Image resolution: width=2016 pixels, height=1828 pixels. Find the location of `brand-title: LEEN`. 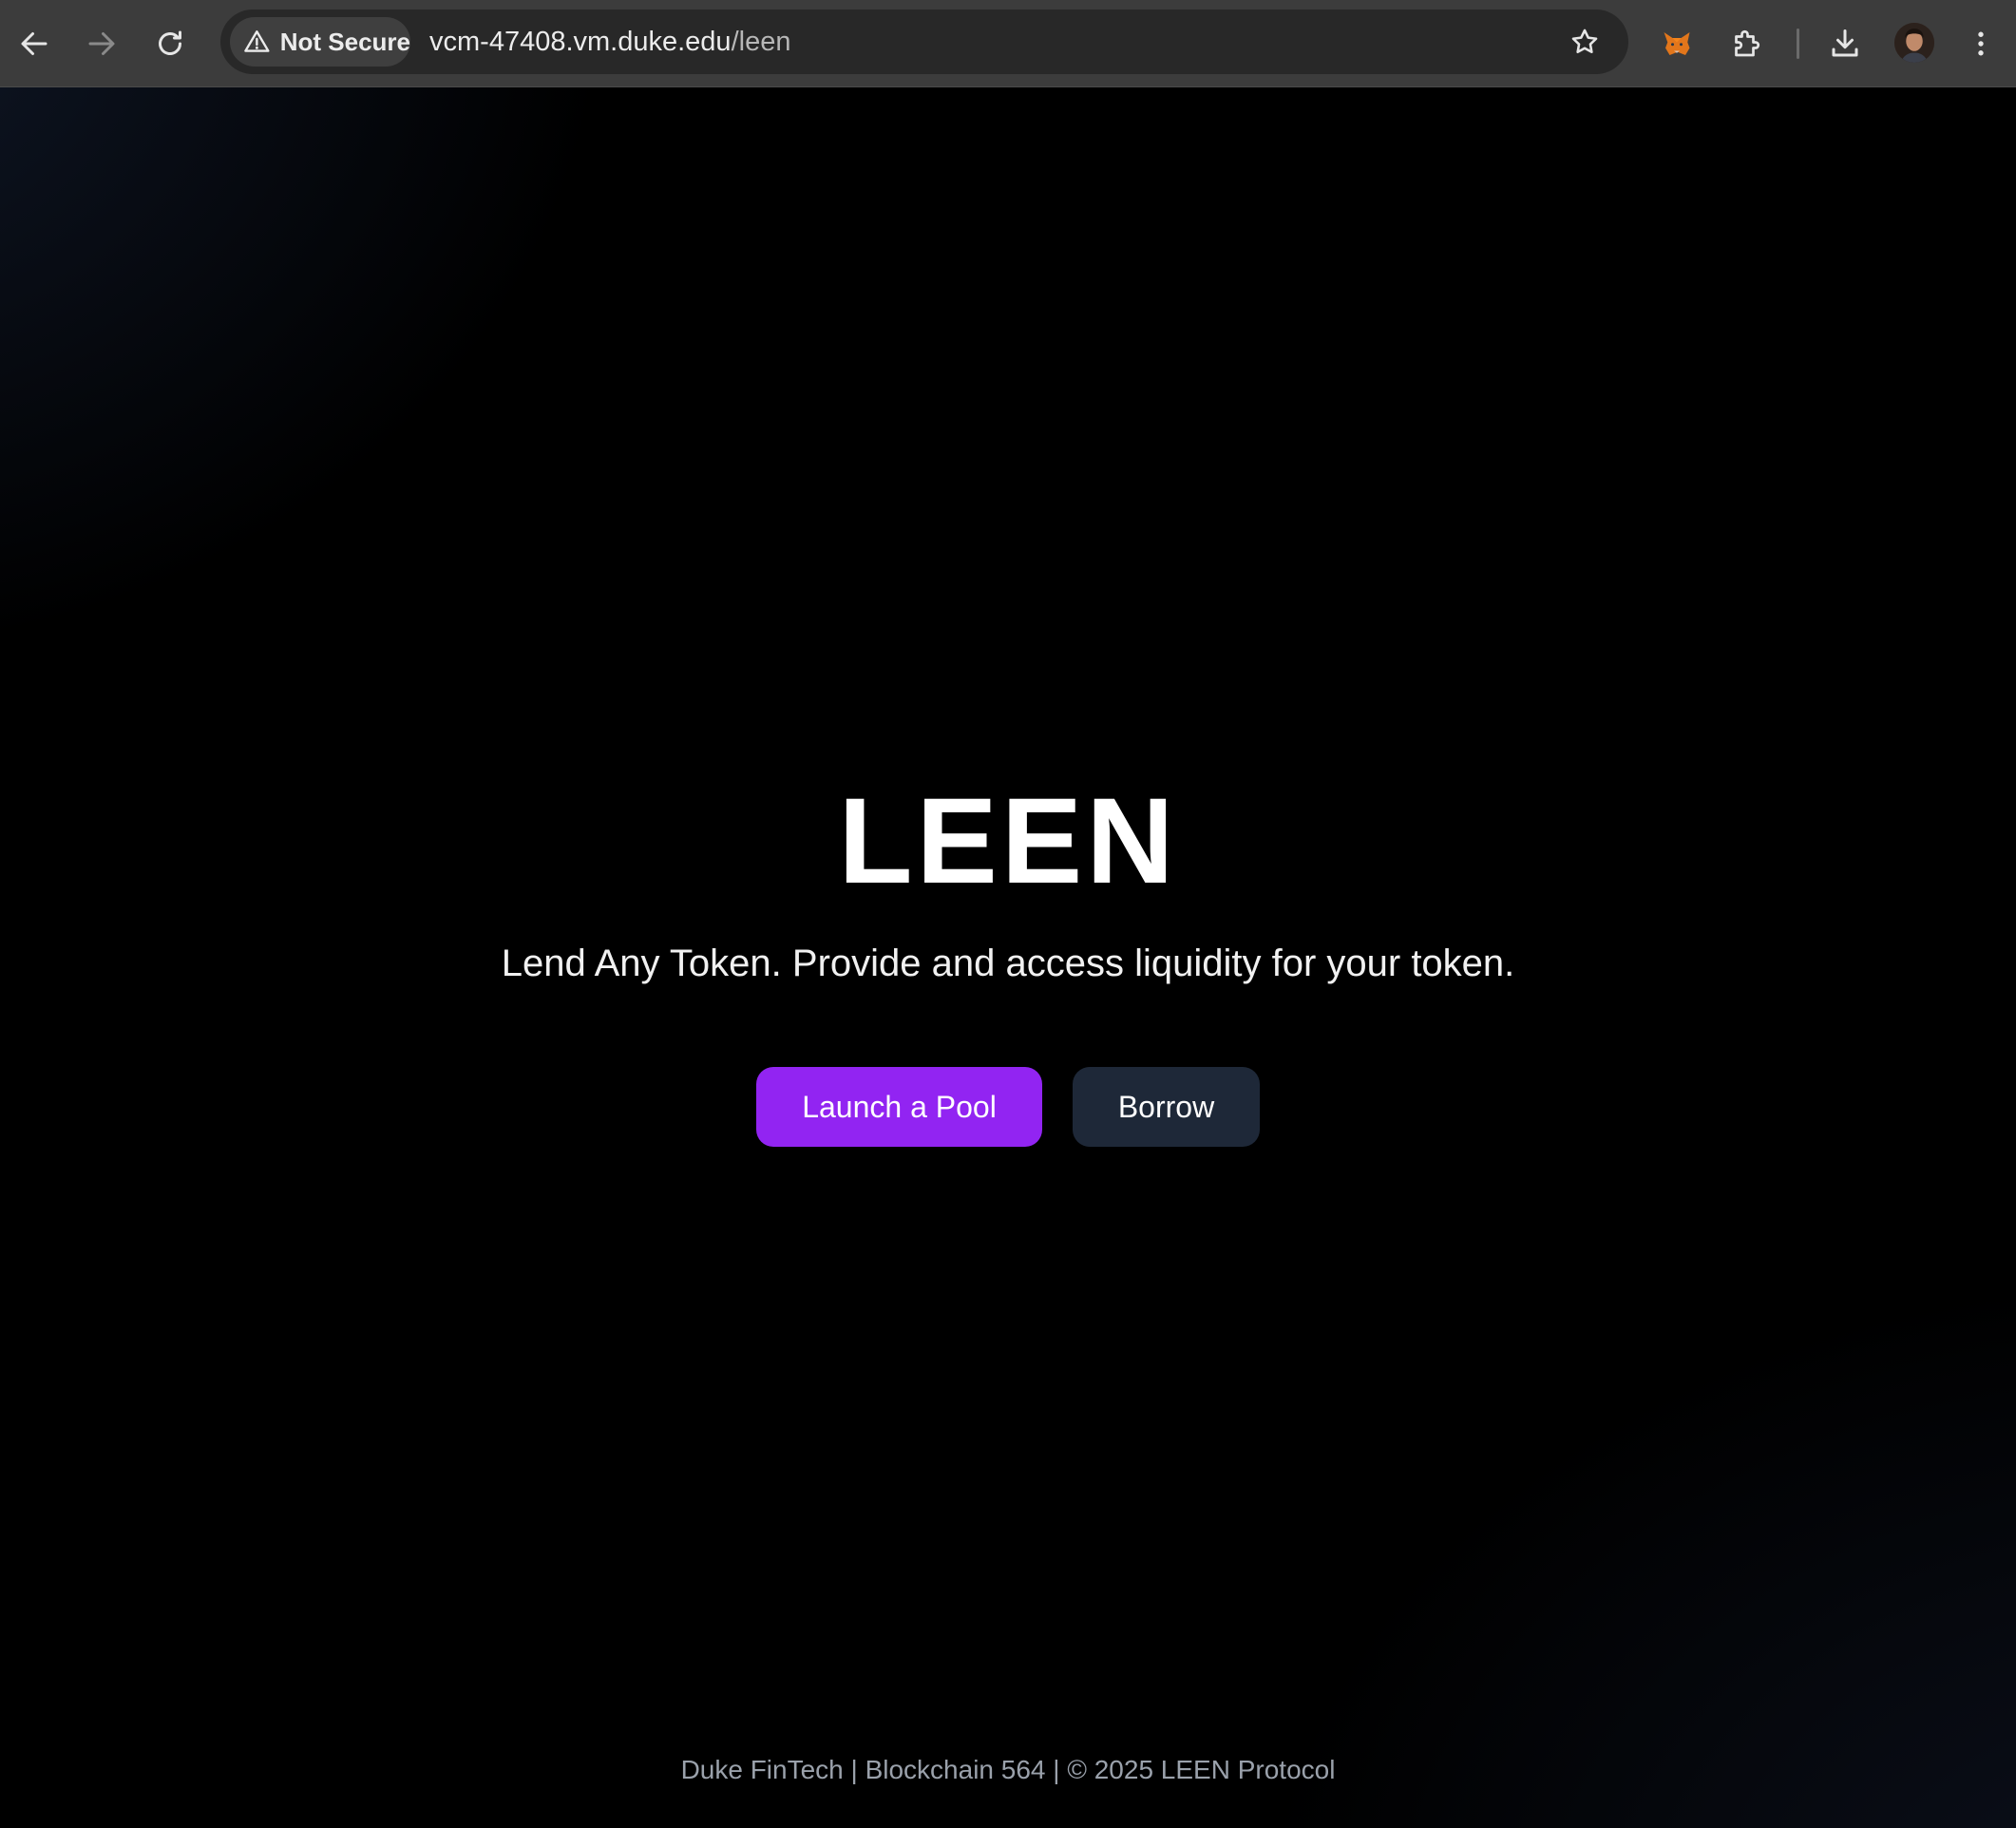

brand-title: LEEN is located at coordinates (1008, 841).